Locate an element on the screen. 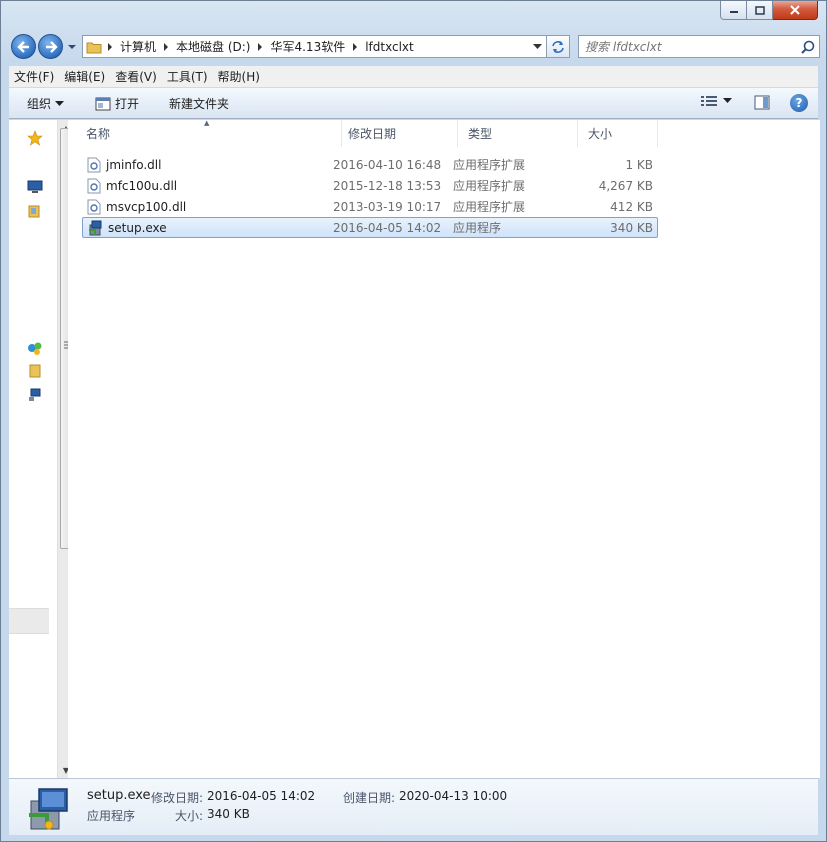 Image resolution: width=827 pixels, height=842 pixels. window-icon is located at coordinates (103, 103).